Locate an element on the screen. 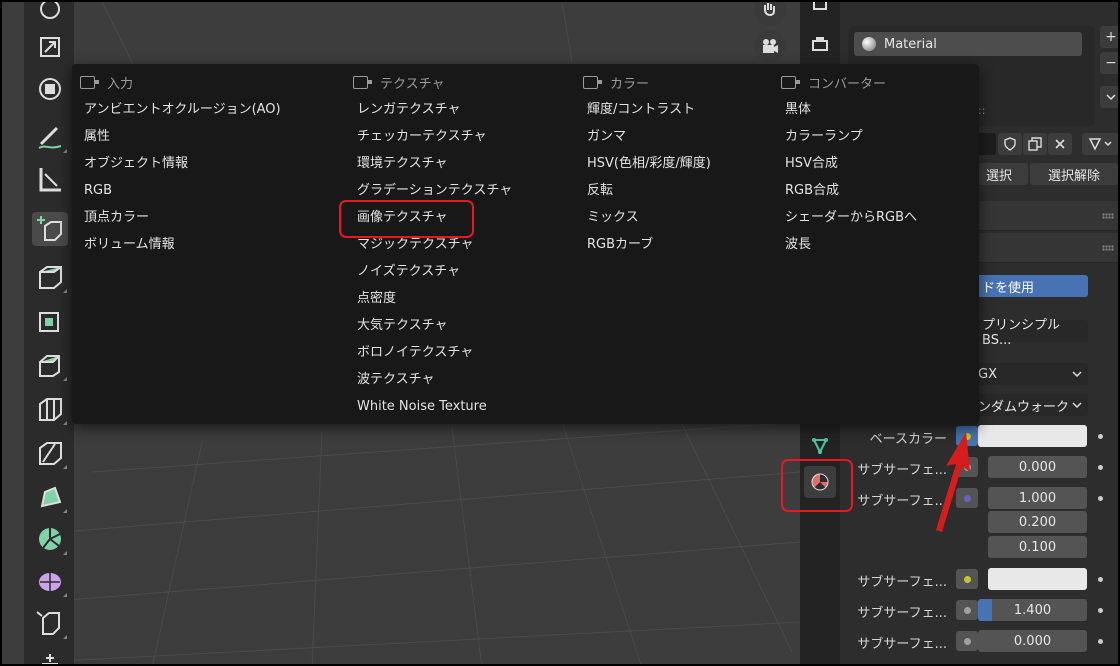  smooth-tool is located at coordinates (50, 581).